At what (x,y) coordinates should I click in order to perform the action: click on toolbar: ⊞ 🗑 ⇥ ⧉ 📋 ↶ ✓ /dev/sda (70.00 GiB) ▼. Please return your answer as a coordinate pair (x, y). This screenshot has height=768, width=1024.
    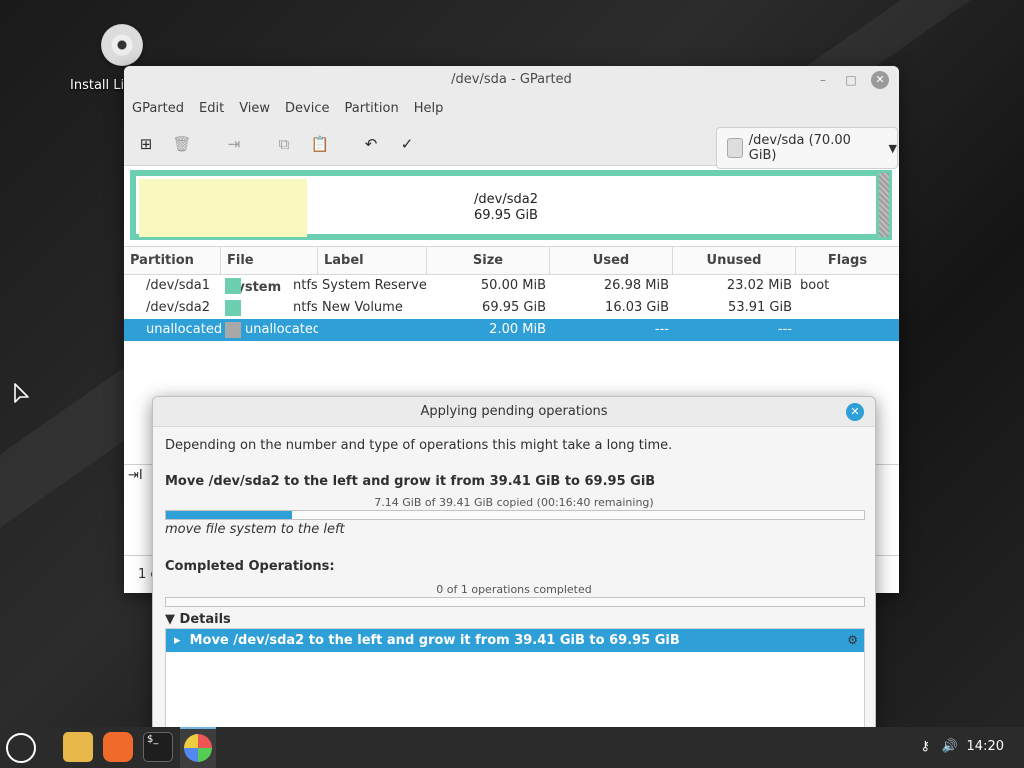
    Looking at the image, I should click on (511, 145).